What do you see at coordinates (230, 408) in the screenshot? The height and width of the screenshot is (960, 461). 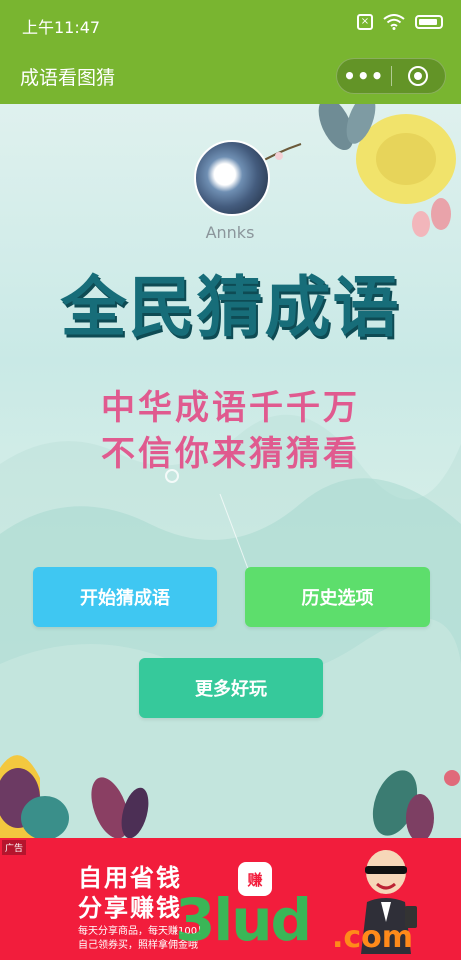 I see `hero-subtitle-line1: 中华成语千千万` at bounding box center [230, 408].